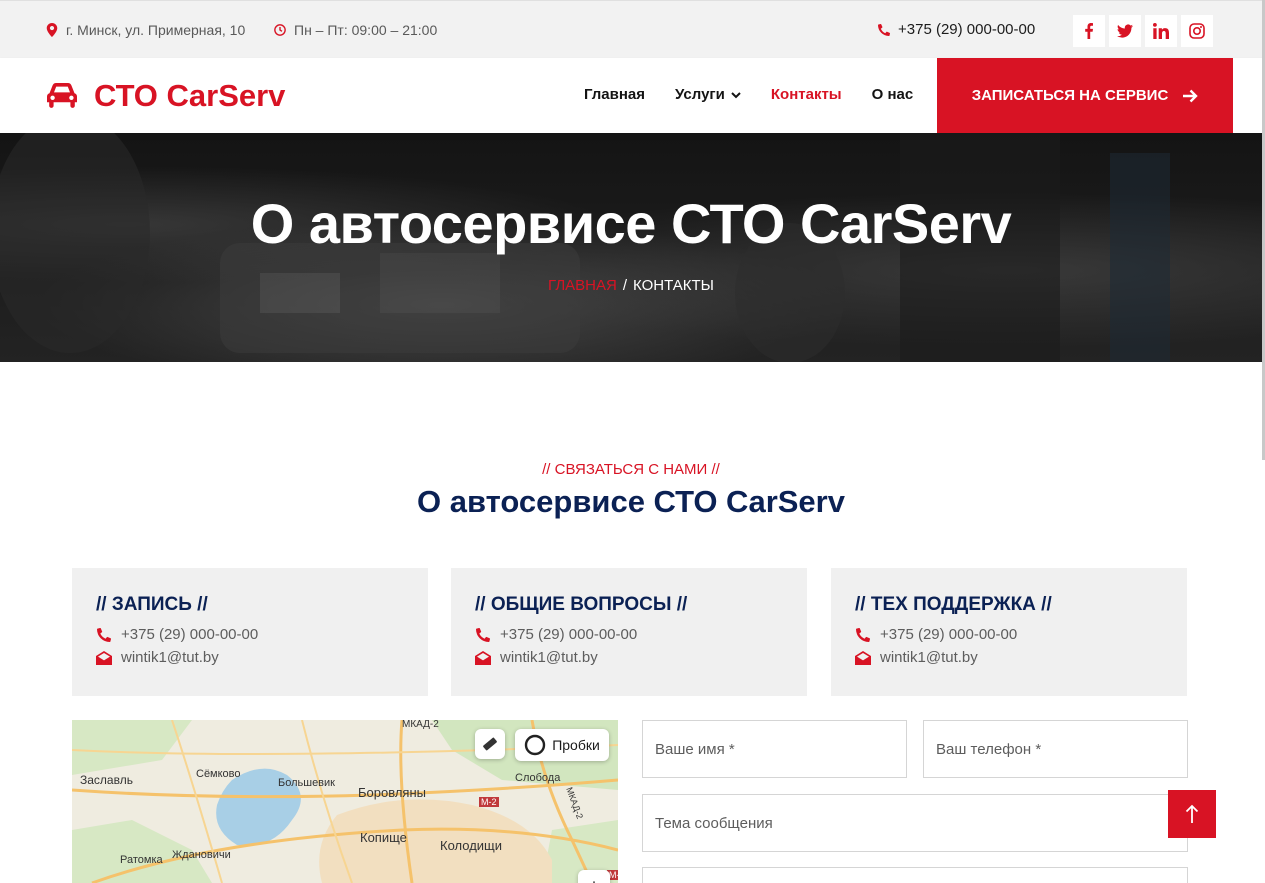  I want to click on nav-item-label: Главная, so click(615, 94).